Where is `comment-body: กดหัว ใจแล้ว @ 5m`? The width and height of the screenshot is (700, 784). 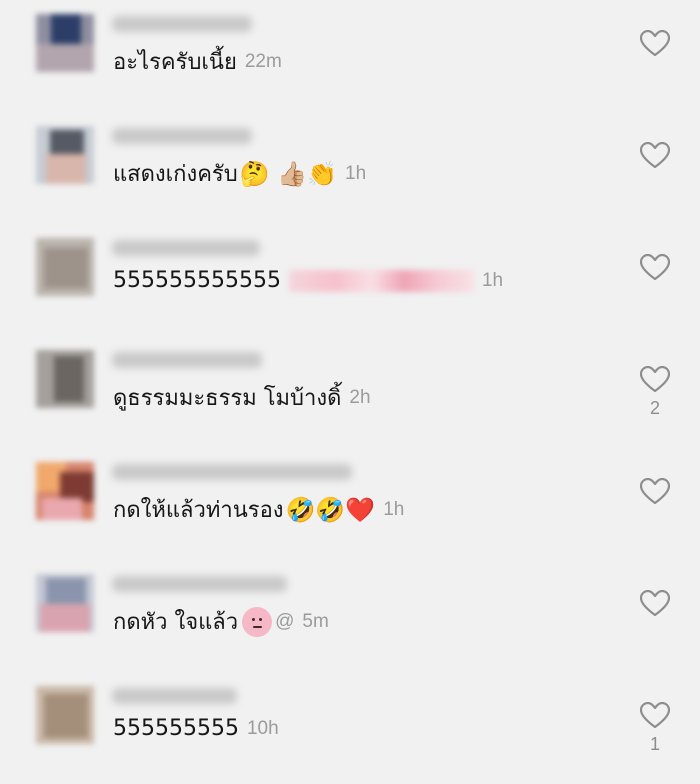
comment-body: กดหัว ใจแล้ว @ 5m is located at coordinates (221, 621).